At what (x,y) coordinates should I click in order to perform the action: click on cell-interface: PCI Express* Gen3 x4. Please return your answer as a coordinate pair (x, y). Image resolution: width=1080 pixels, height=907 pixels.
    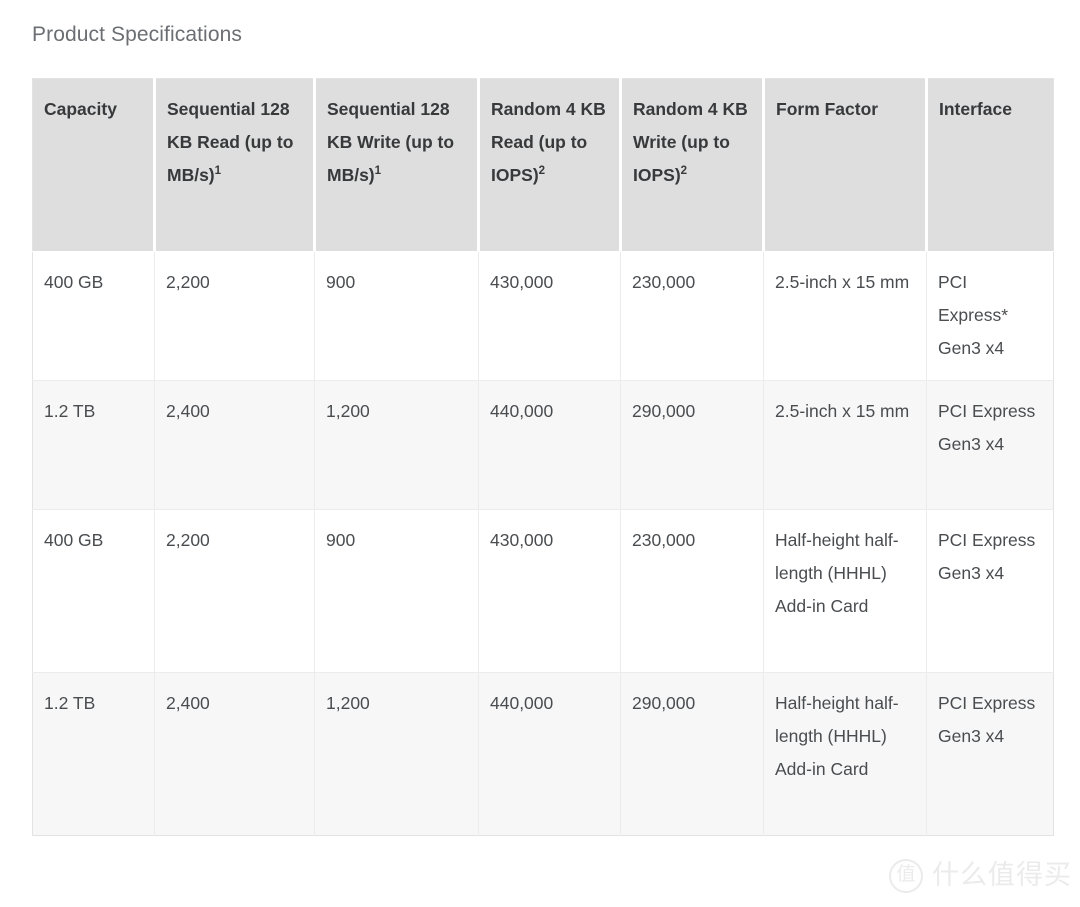
    Looking at the image, I should click on (990, 316).